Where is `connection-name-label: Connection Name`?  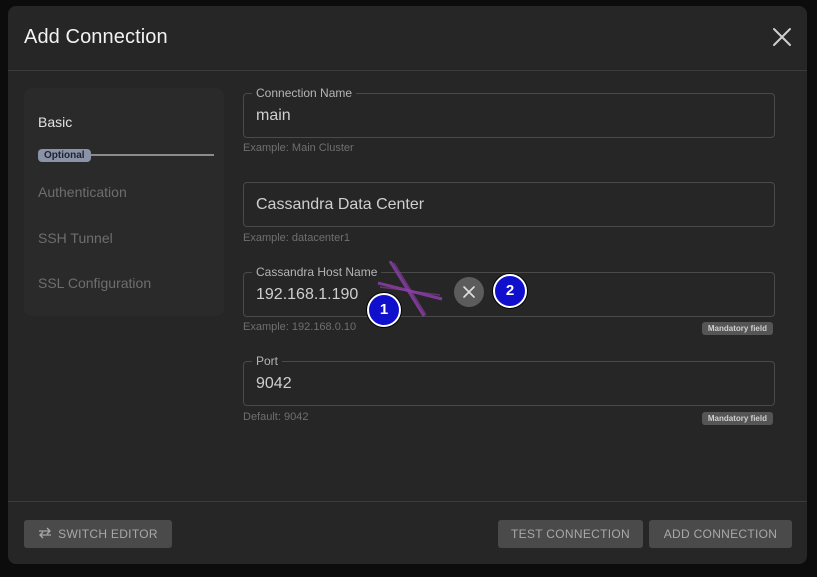 connection-name-label: Connection Name is located at coordinates (304, 93).